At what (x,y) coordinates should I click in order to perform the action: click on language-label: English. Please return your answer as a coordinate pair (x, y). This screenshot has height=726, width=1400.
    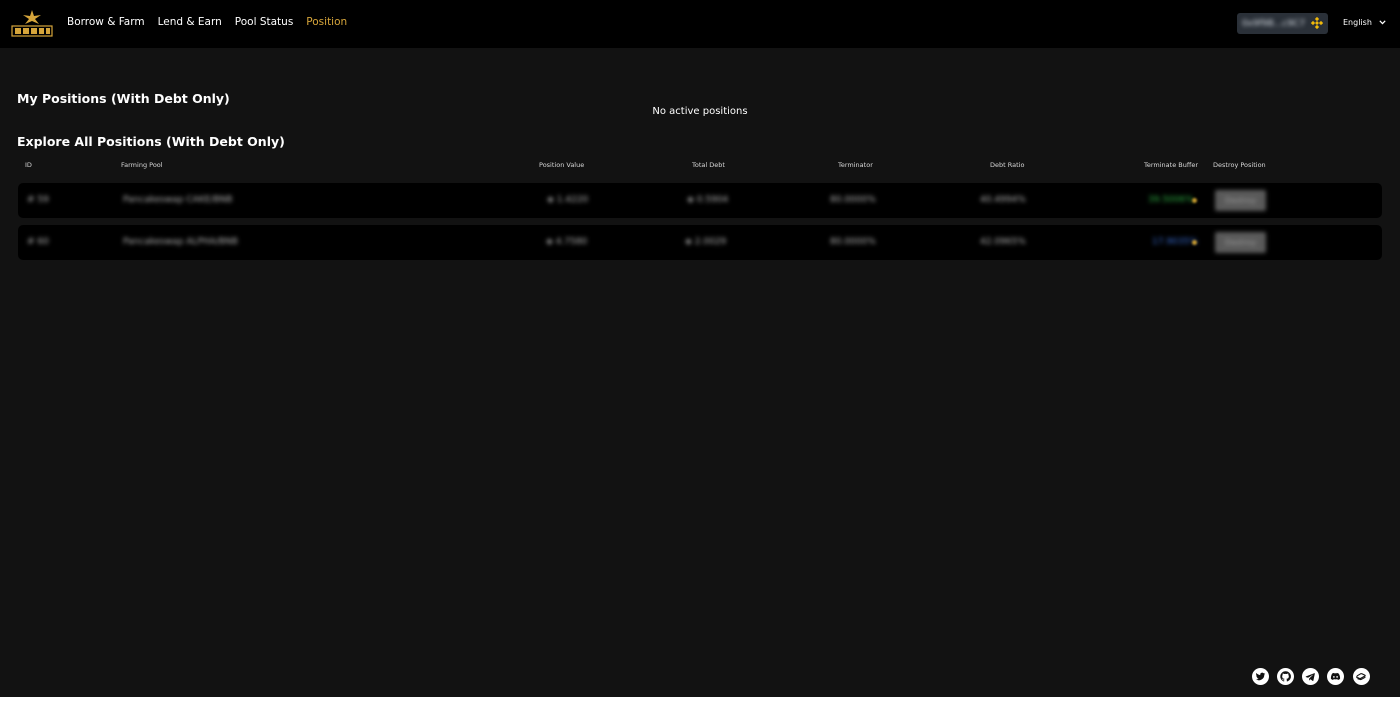
    Looking at the image, I should click on (1357, 22).